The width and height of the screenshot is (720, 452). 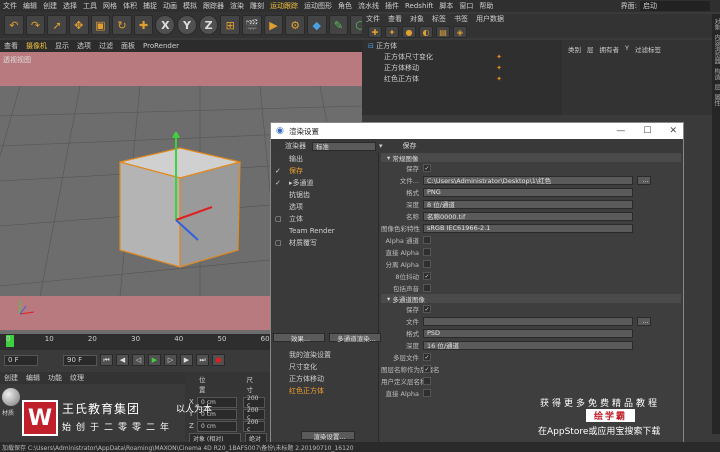 I want to click on maximize-icon: ☐, so click(x=647, y=131).